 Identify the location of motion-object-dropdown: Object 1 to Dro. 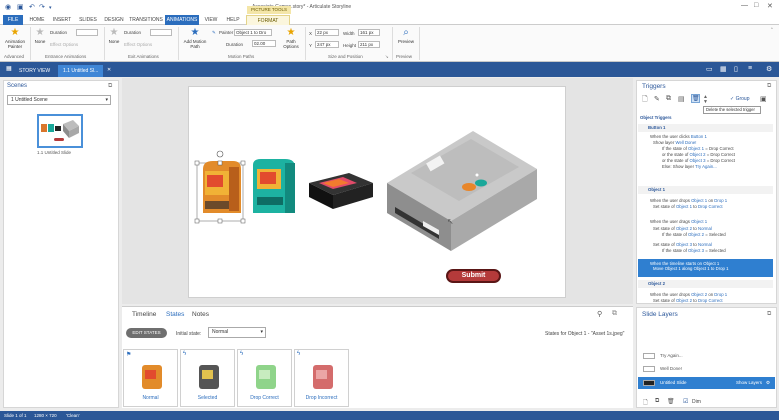
(253, 32).